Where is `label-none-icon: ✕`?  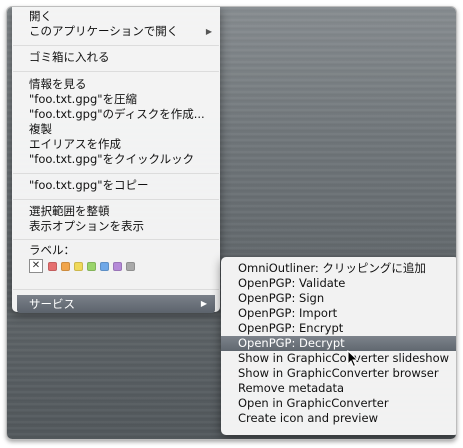
label-none-icon: ✕ is located at coordinates (36, 266).